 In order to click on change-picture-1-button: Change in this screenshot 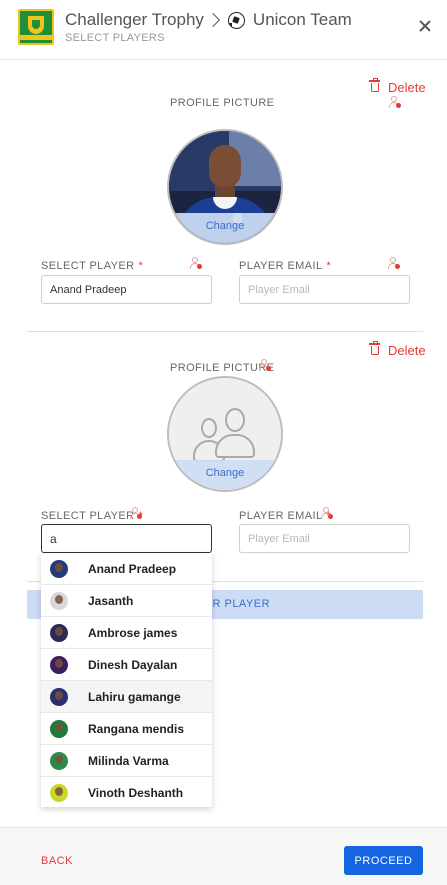, I will do `click(225, 228)`.